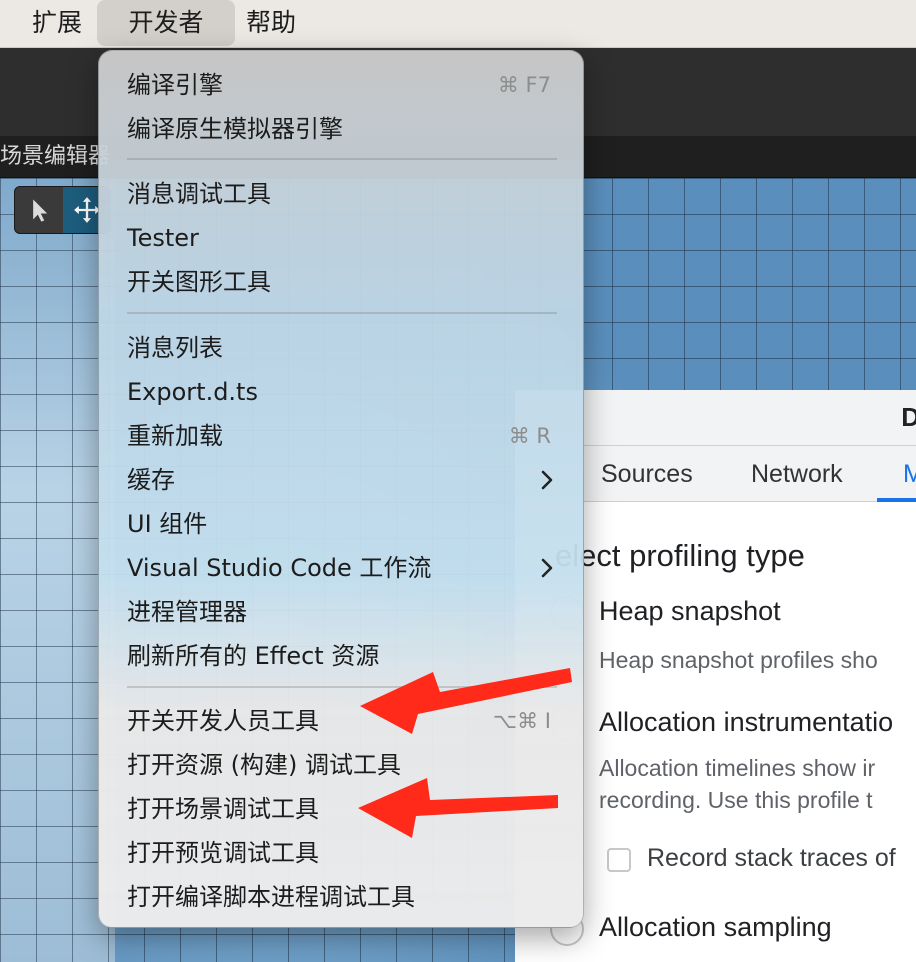 The image size is (916, 962). What do you see at coordinates (737, 768) in the screenshot?
I see `option-allocation-instrumentation-desc-1: Allocation timelines show ir` at bounding box center [737, 768].